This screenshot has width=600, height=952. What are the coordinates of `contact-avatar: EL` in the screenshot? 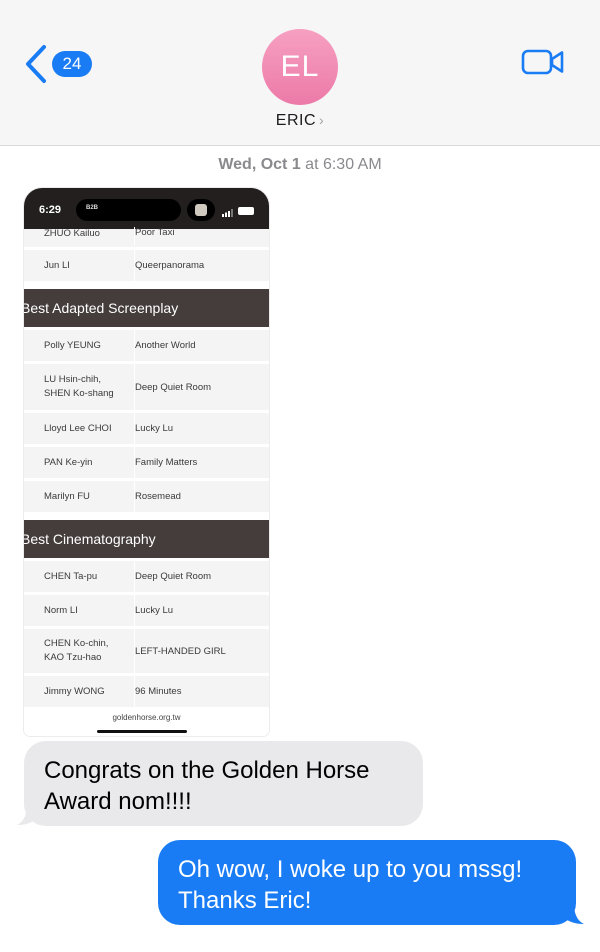 It's located at (300, 67).